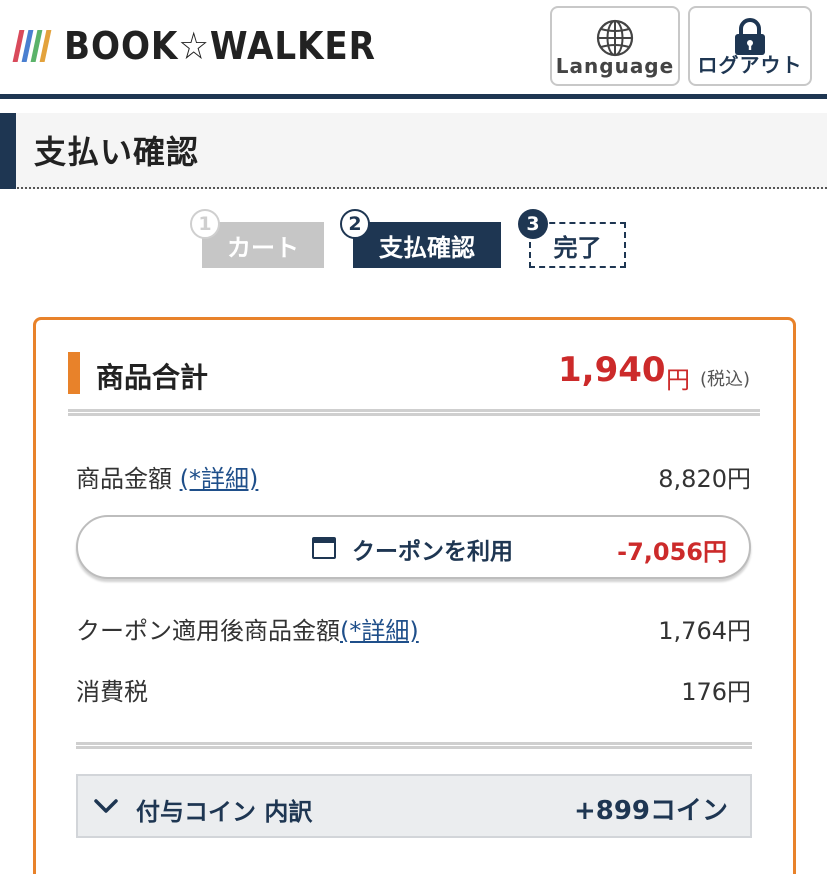  Describe the element at coordinates (414, 412) in the screenshot. I see `summary-divider` at that location.